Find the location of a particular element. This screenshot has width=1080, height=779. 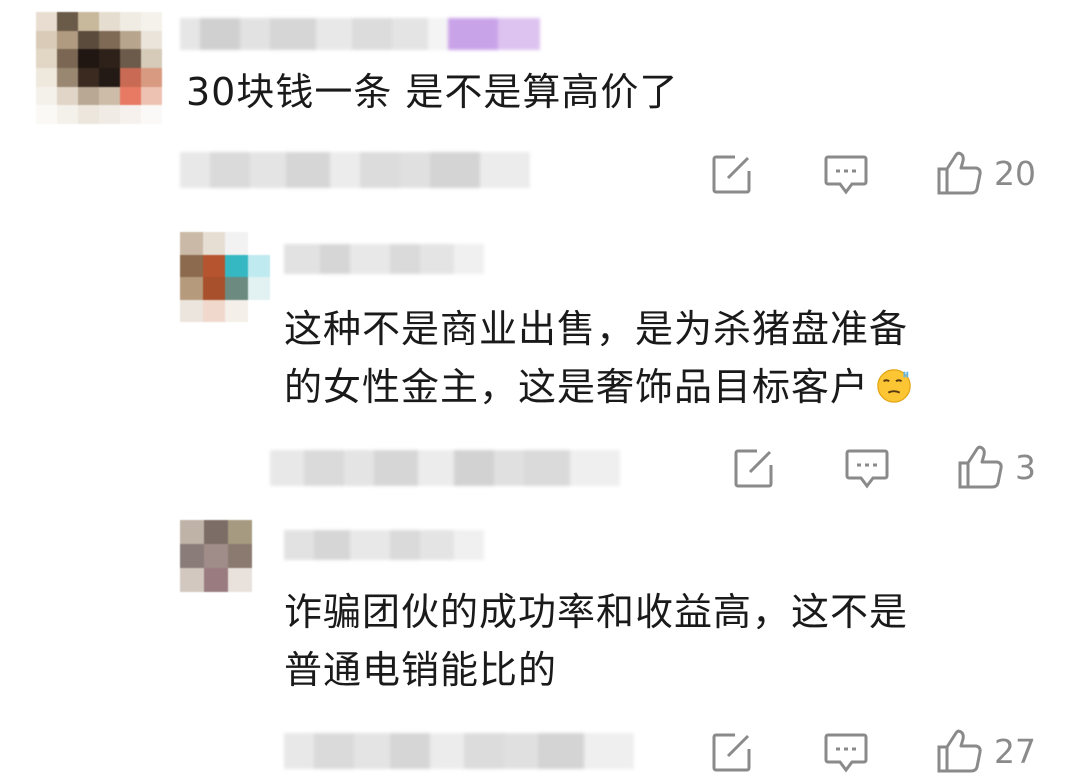

comment-text-line: 诈骗团伙的成功率和收益高，这不是 is located at coordinates (596, 612).